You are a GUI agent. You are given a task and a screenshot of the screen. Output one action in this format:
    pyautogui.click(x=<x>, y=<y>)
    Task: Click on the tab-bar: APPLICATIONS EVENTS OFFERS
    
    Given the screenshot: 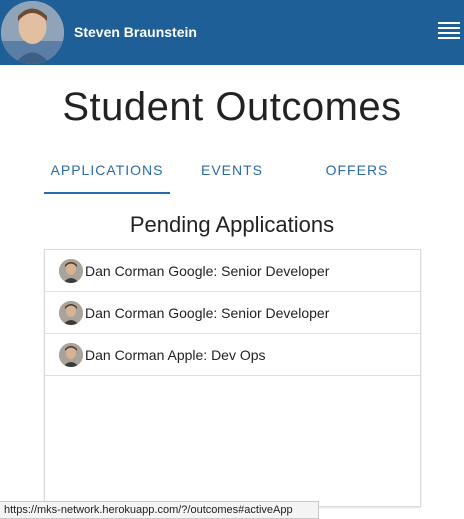 What is the action you would take?
    pyautogui.click(x=232, y=174)
    